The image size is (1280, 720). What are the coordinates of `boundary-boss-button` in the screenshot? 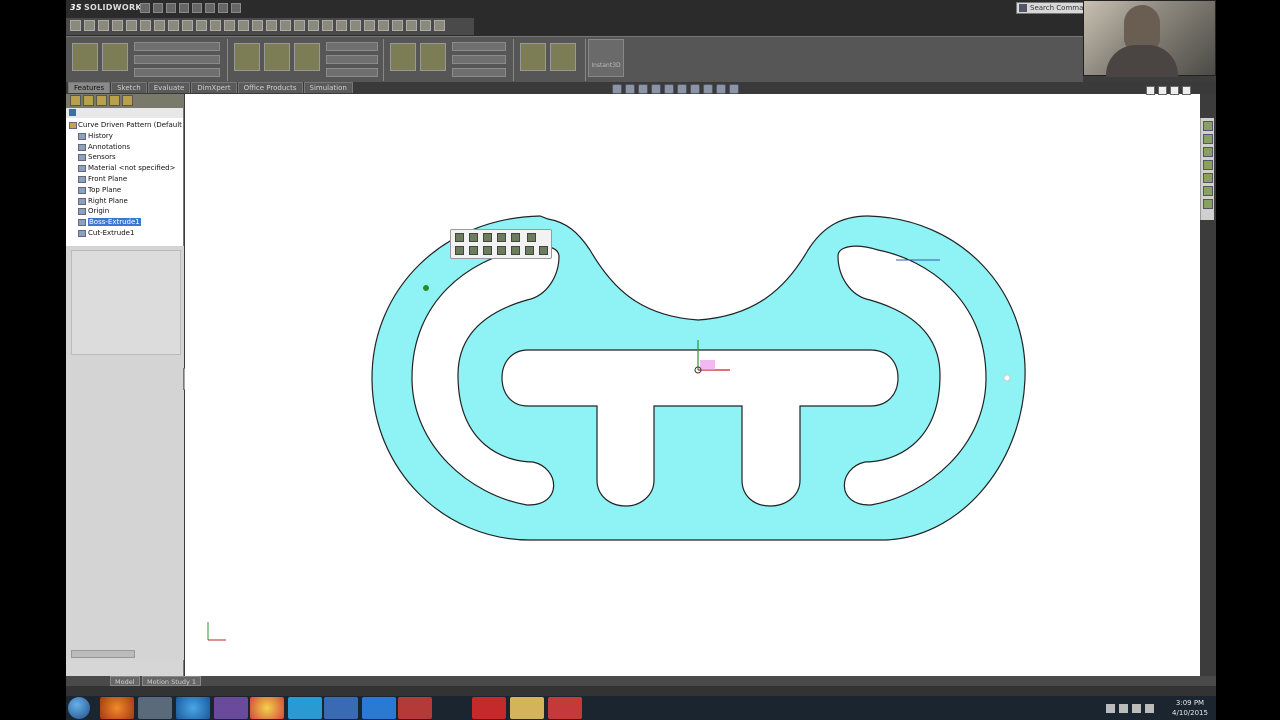 It's located at (177, 72).